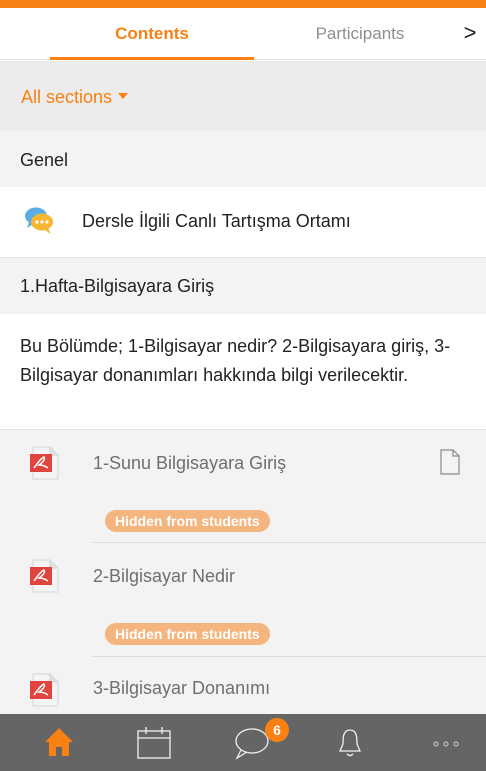 The image size is (486, 771). What do you see at coordinates (243, 600) in the screenshot?
I see `module-item: 2-Bilgisayar Nedir Hidden from students` at bounding box center [243, 600].